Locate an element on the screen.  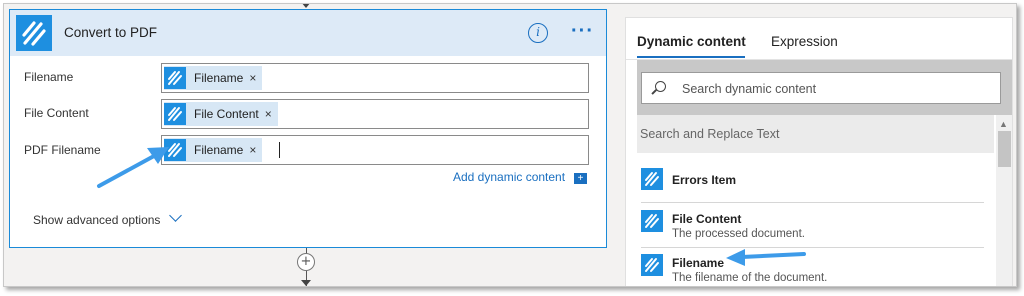
bottom-connector-arrow is located at coordinates (306, 283).